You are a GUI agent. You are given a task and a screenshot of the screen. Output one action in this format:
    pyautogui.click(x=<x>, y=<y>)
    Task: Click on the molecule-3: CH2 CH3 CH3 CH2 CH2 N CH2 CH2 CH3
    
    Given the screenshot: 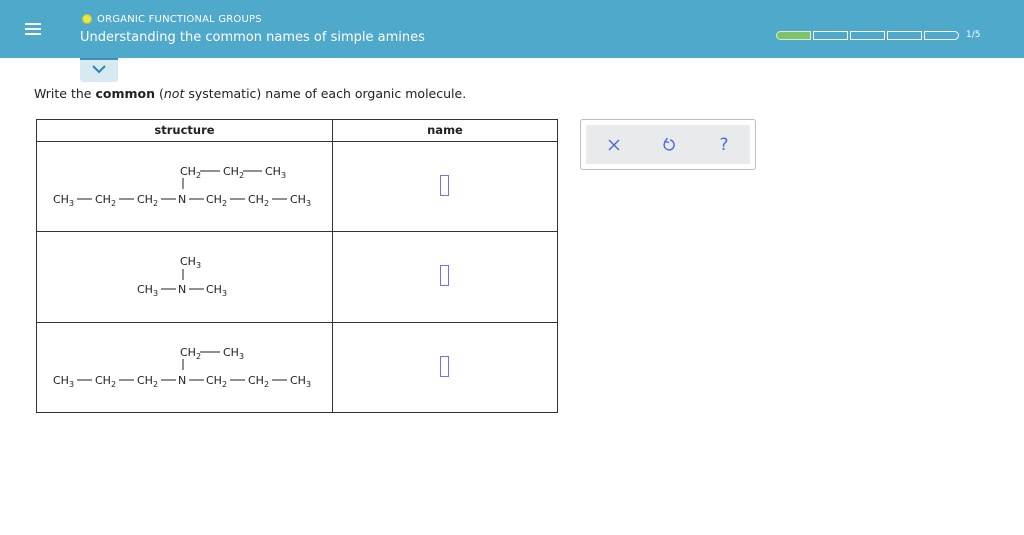 What is the action you would take?
    pyautogui.click(x=182, y=367)
    